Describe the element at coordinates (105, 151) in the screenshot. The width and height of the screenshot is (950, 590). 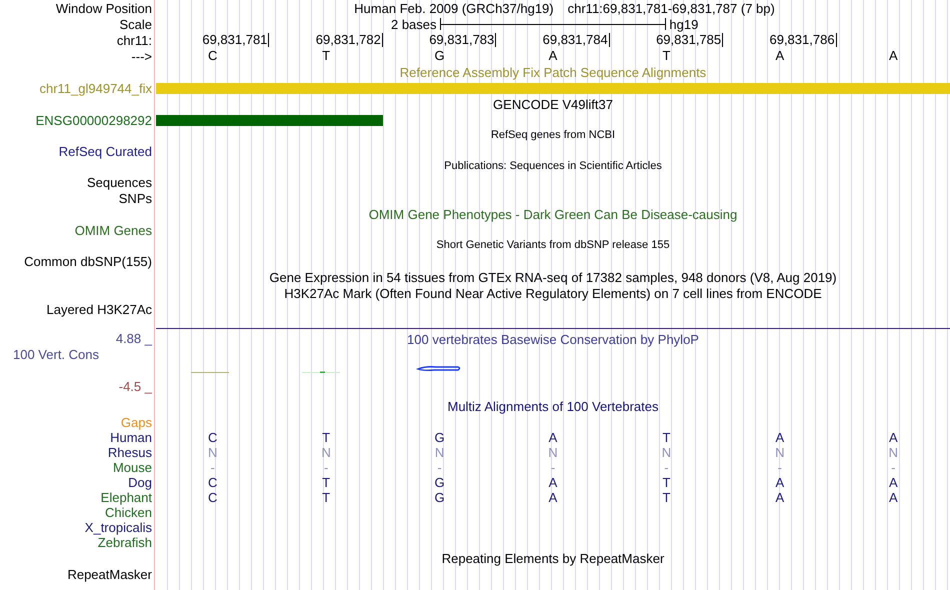
I see `track-label: RefSeq Curated` at that location.